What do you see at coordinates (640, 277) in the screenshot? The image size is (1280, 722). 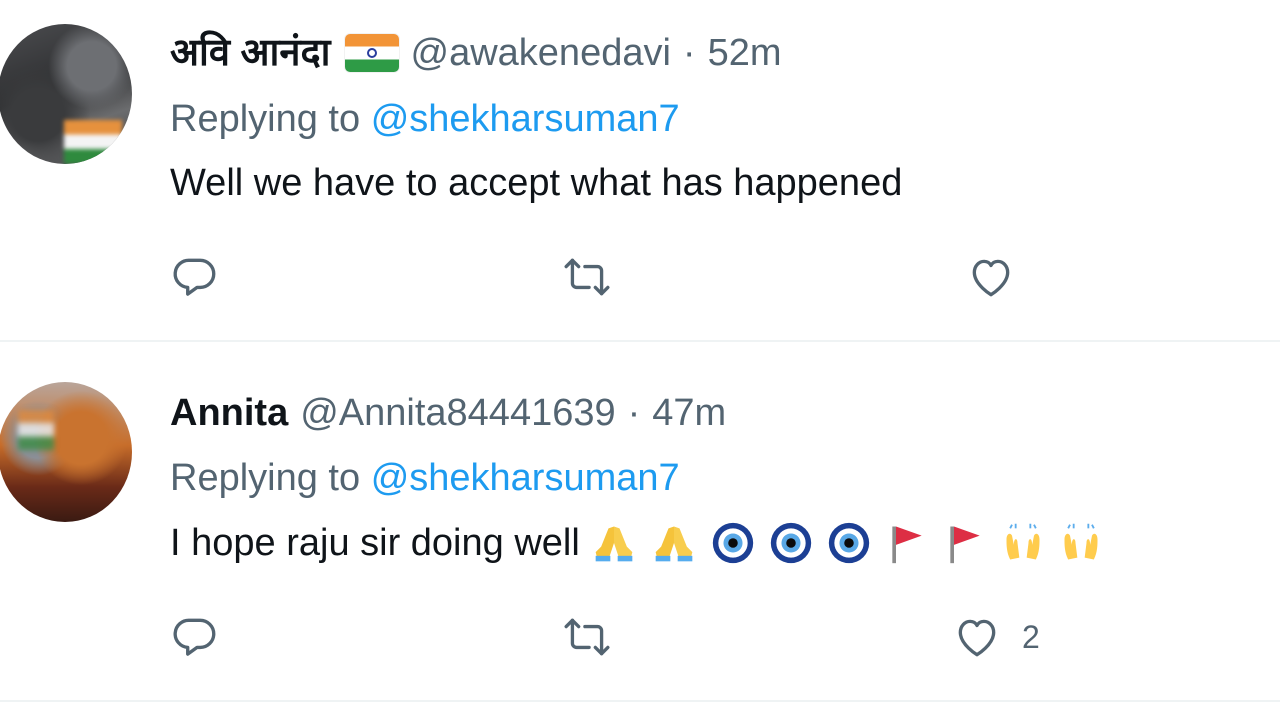 I see `tweet-actions` at bounding box center [640, 277].